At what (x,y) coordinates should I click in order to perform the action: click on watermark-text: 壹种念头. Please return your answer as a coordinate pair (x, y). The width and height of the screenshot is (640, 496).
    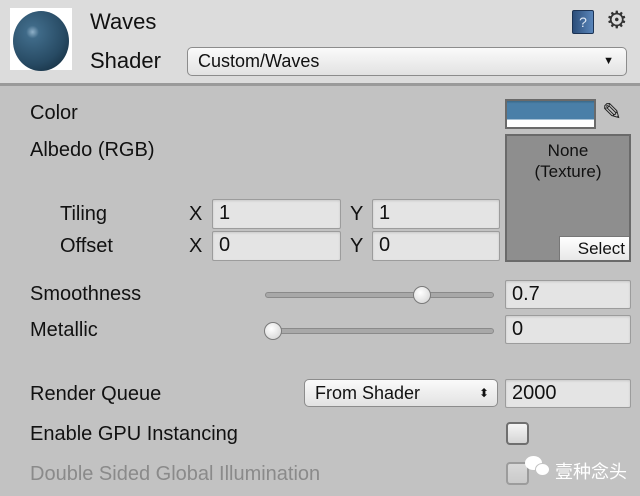
    Looking at the image, I should click on (591, 472).